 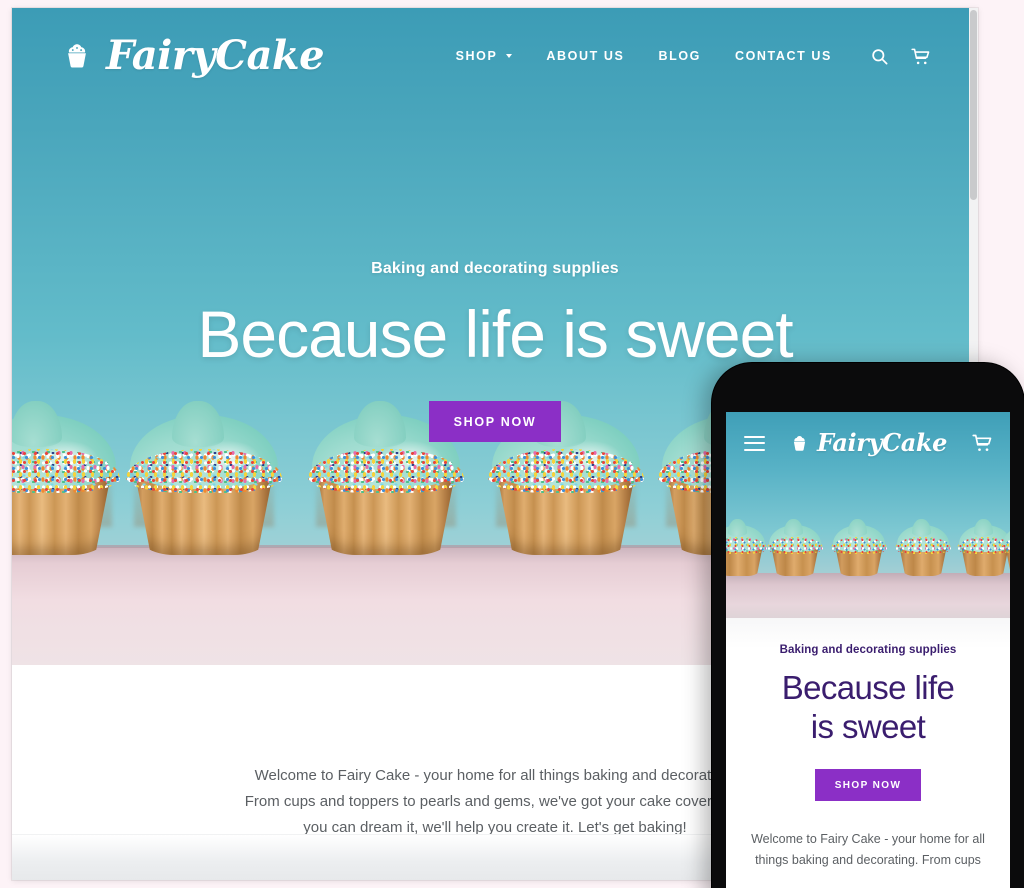 I want to click on brand-name: FairyCake, so click(x=215, y=55).